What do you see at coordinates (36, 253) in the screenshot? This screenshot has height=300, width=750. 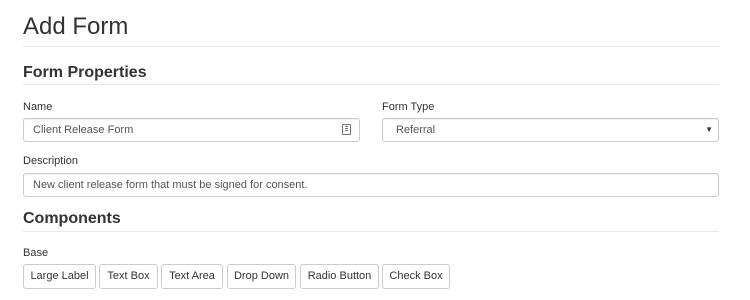 I see `base-group-label: Base` at bounding box center [36, 253].